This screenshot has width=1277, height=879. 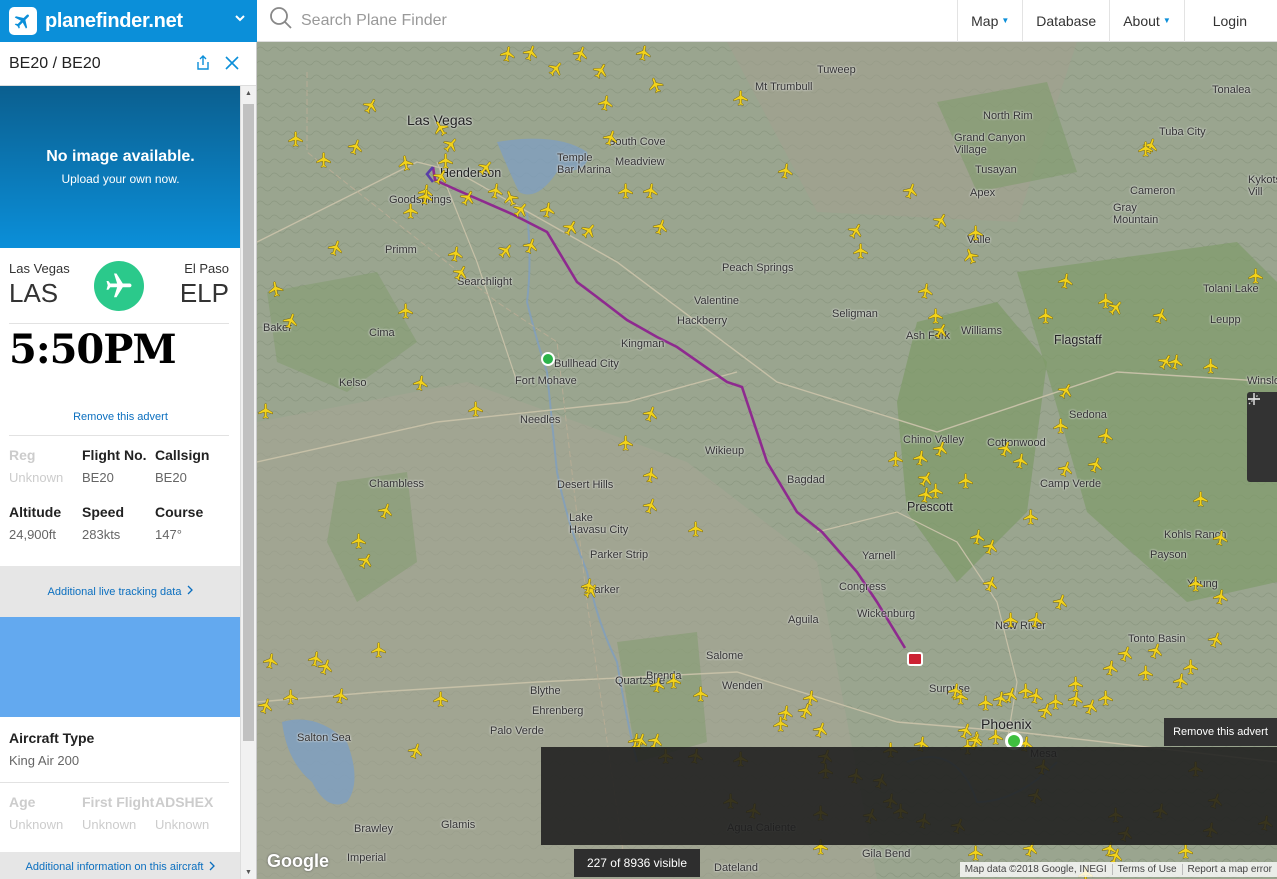 What do you see at coordinates (248, 872) in the screenshot?
I see `scroll-down-icon: ▼` at bounding box center [248, 872].